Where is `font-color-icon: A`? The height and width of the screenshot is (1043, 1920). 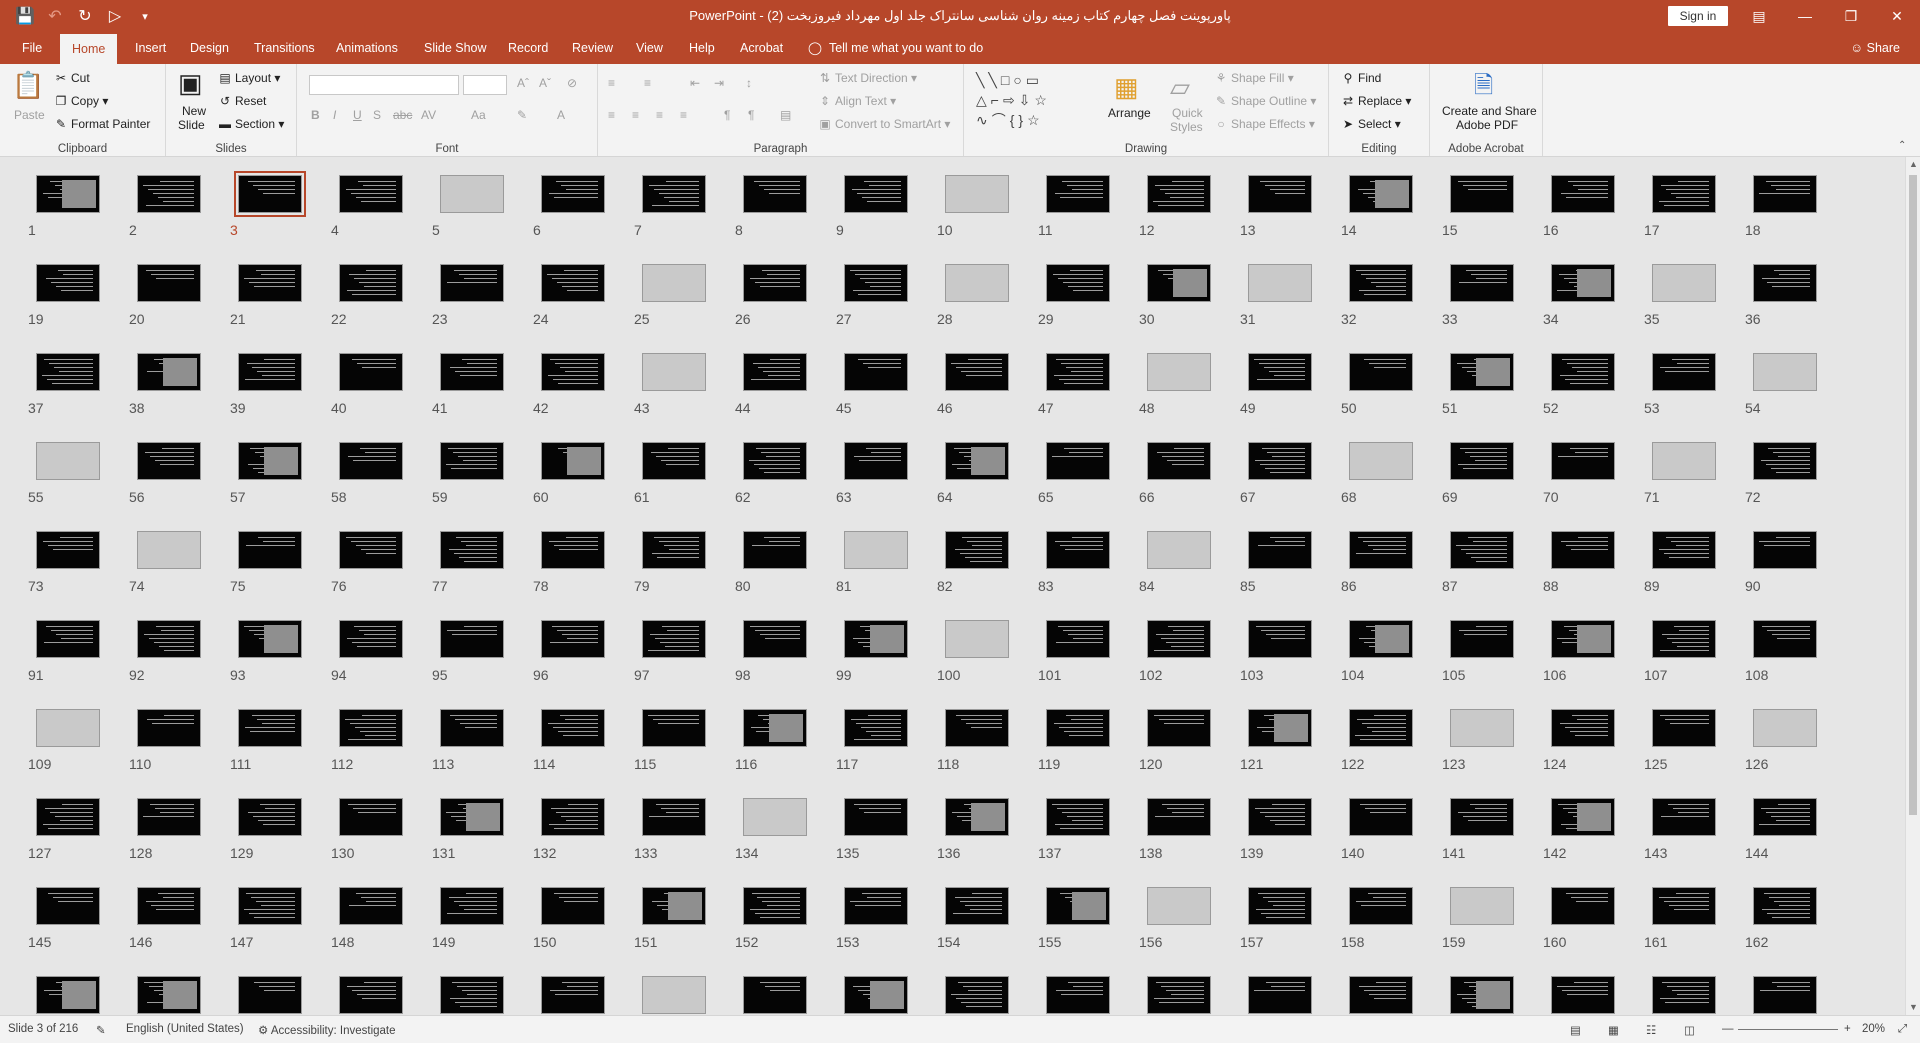 font-color-icon: A is located at coordinates (561, 115).